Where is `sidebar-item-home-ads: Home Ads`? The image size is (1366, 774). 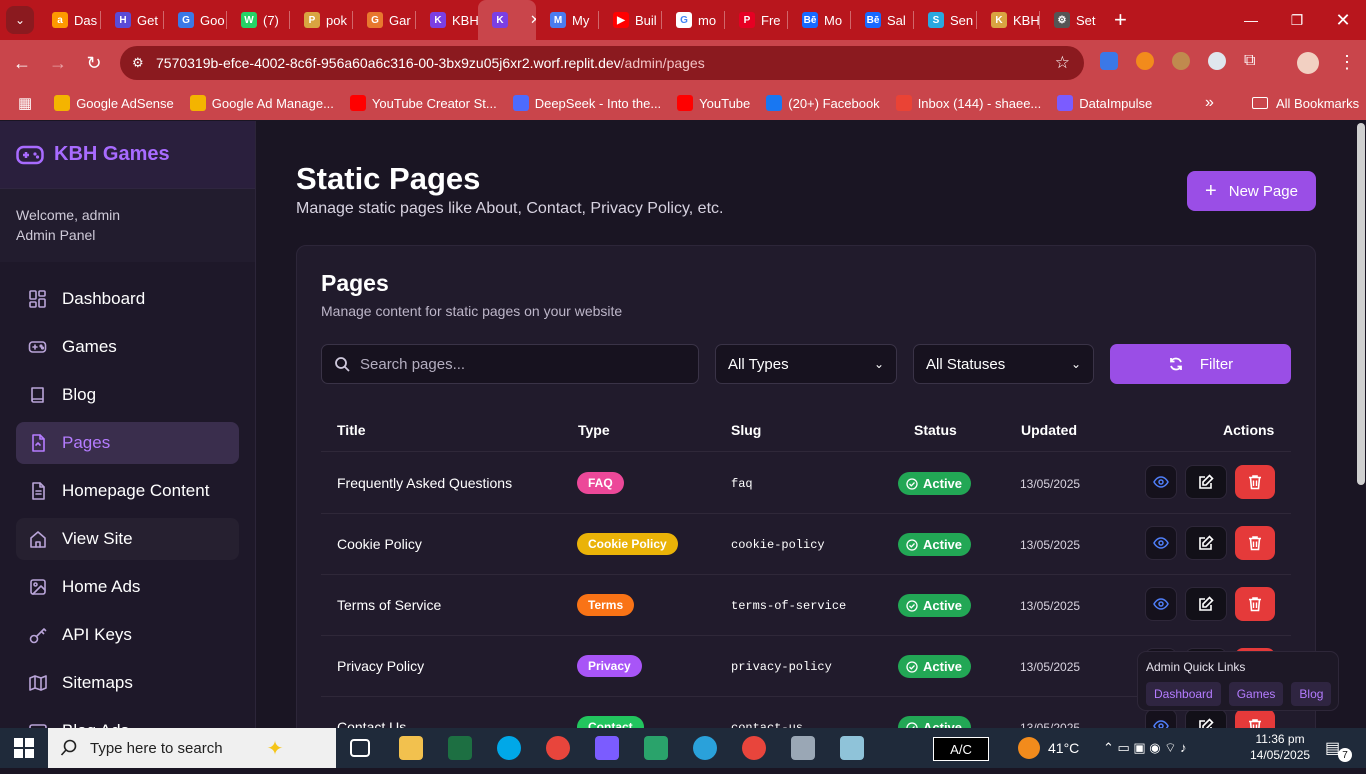
sidebar-item-home-ads: Home Ads is located at coordinates (127, 587).